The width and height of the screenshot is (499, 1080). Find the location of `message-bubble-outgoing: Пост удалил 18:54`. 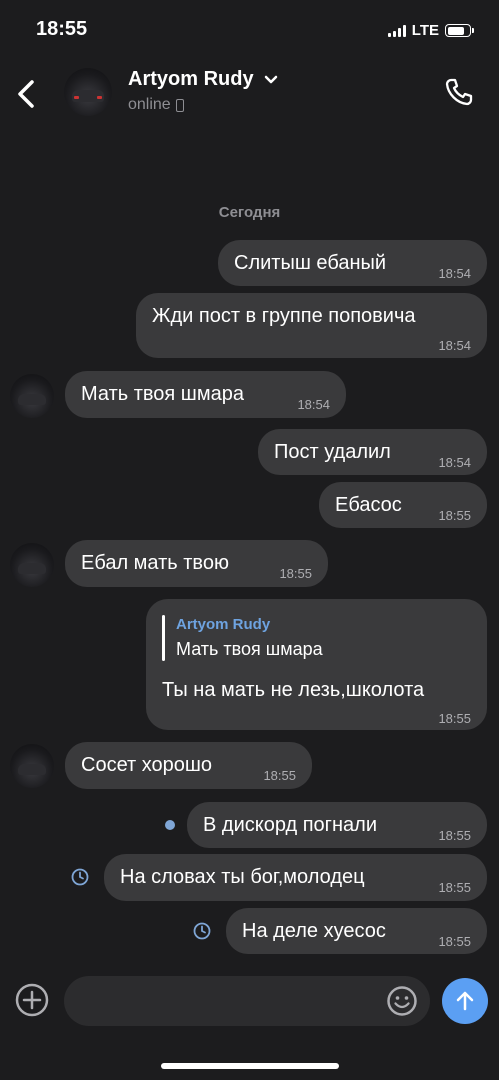

message-bubble-outgoing: Пост удалил 18:54 is located at coordinates (372, 452).